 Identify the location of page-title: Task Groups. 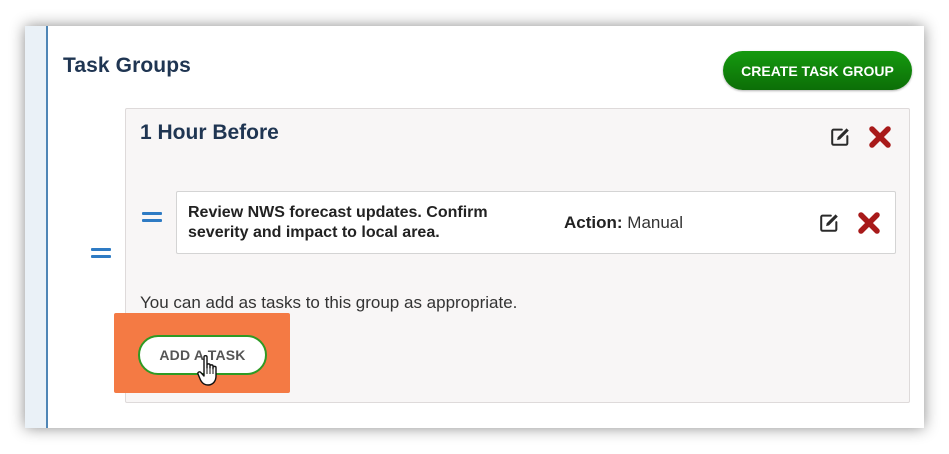
(127, 65).